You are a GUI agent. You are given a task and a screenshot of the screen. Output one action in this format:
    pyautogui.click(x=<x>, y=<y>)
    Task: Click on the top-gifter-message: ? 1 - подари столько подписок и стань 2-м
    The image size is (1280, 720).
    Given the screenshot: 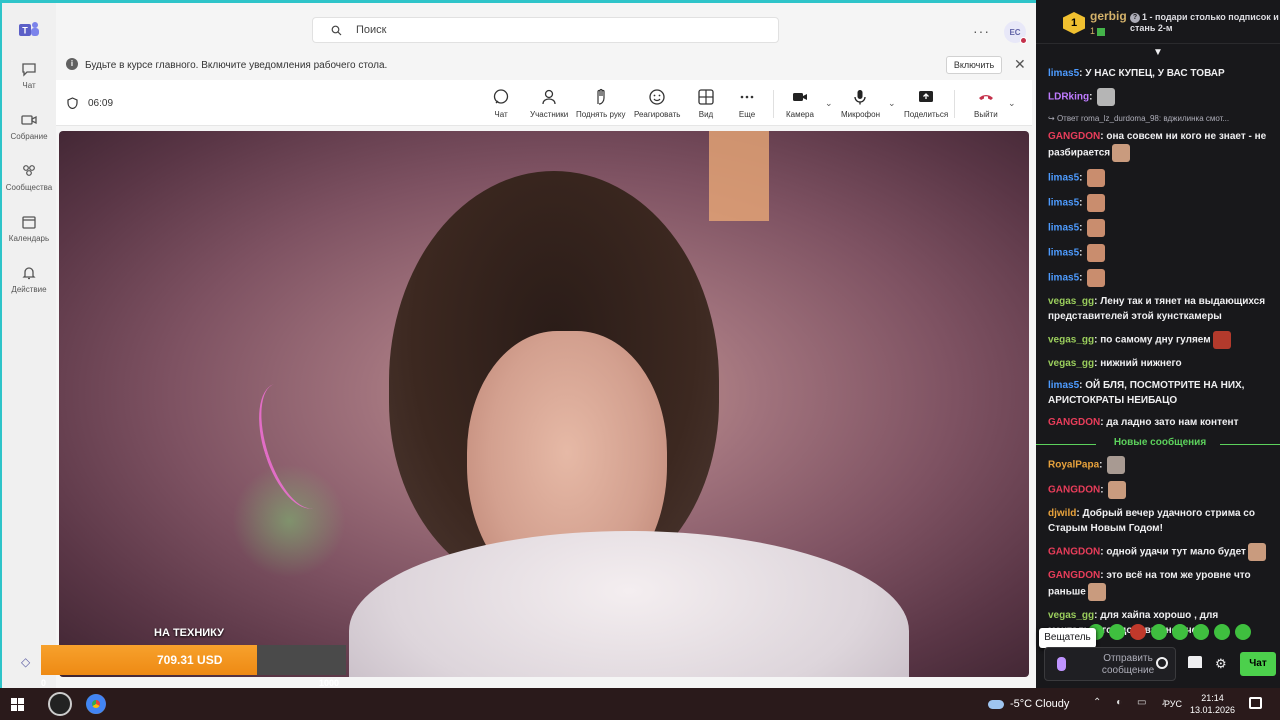 What is the action you would take?
    pyautogui.click(x=1205, y=23)
    